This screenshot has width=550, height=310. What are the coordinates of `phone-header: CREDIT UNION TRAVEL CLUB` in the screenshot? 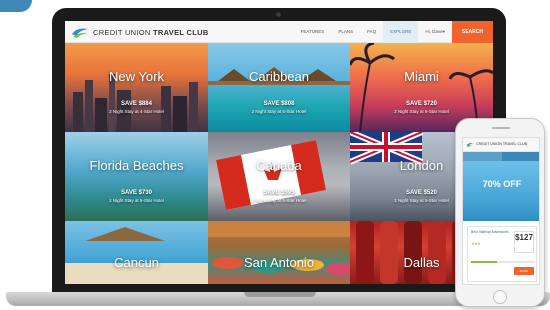 It's located at (501, 145).